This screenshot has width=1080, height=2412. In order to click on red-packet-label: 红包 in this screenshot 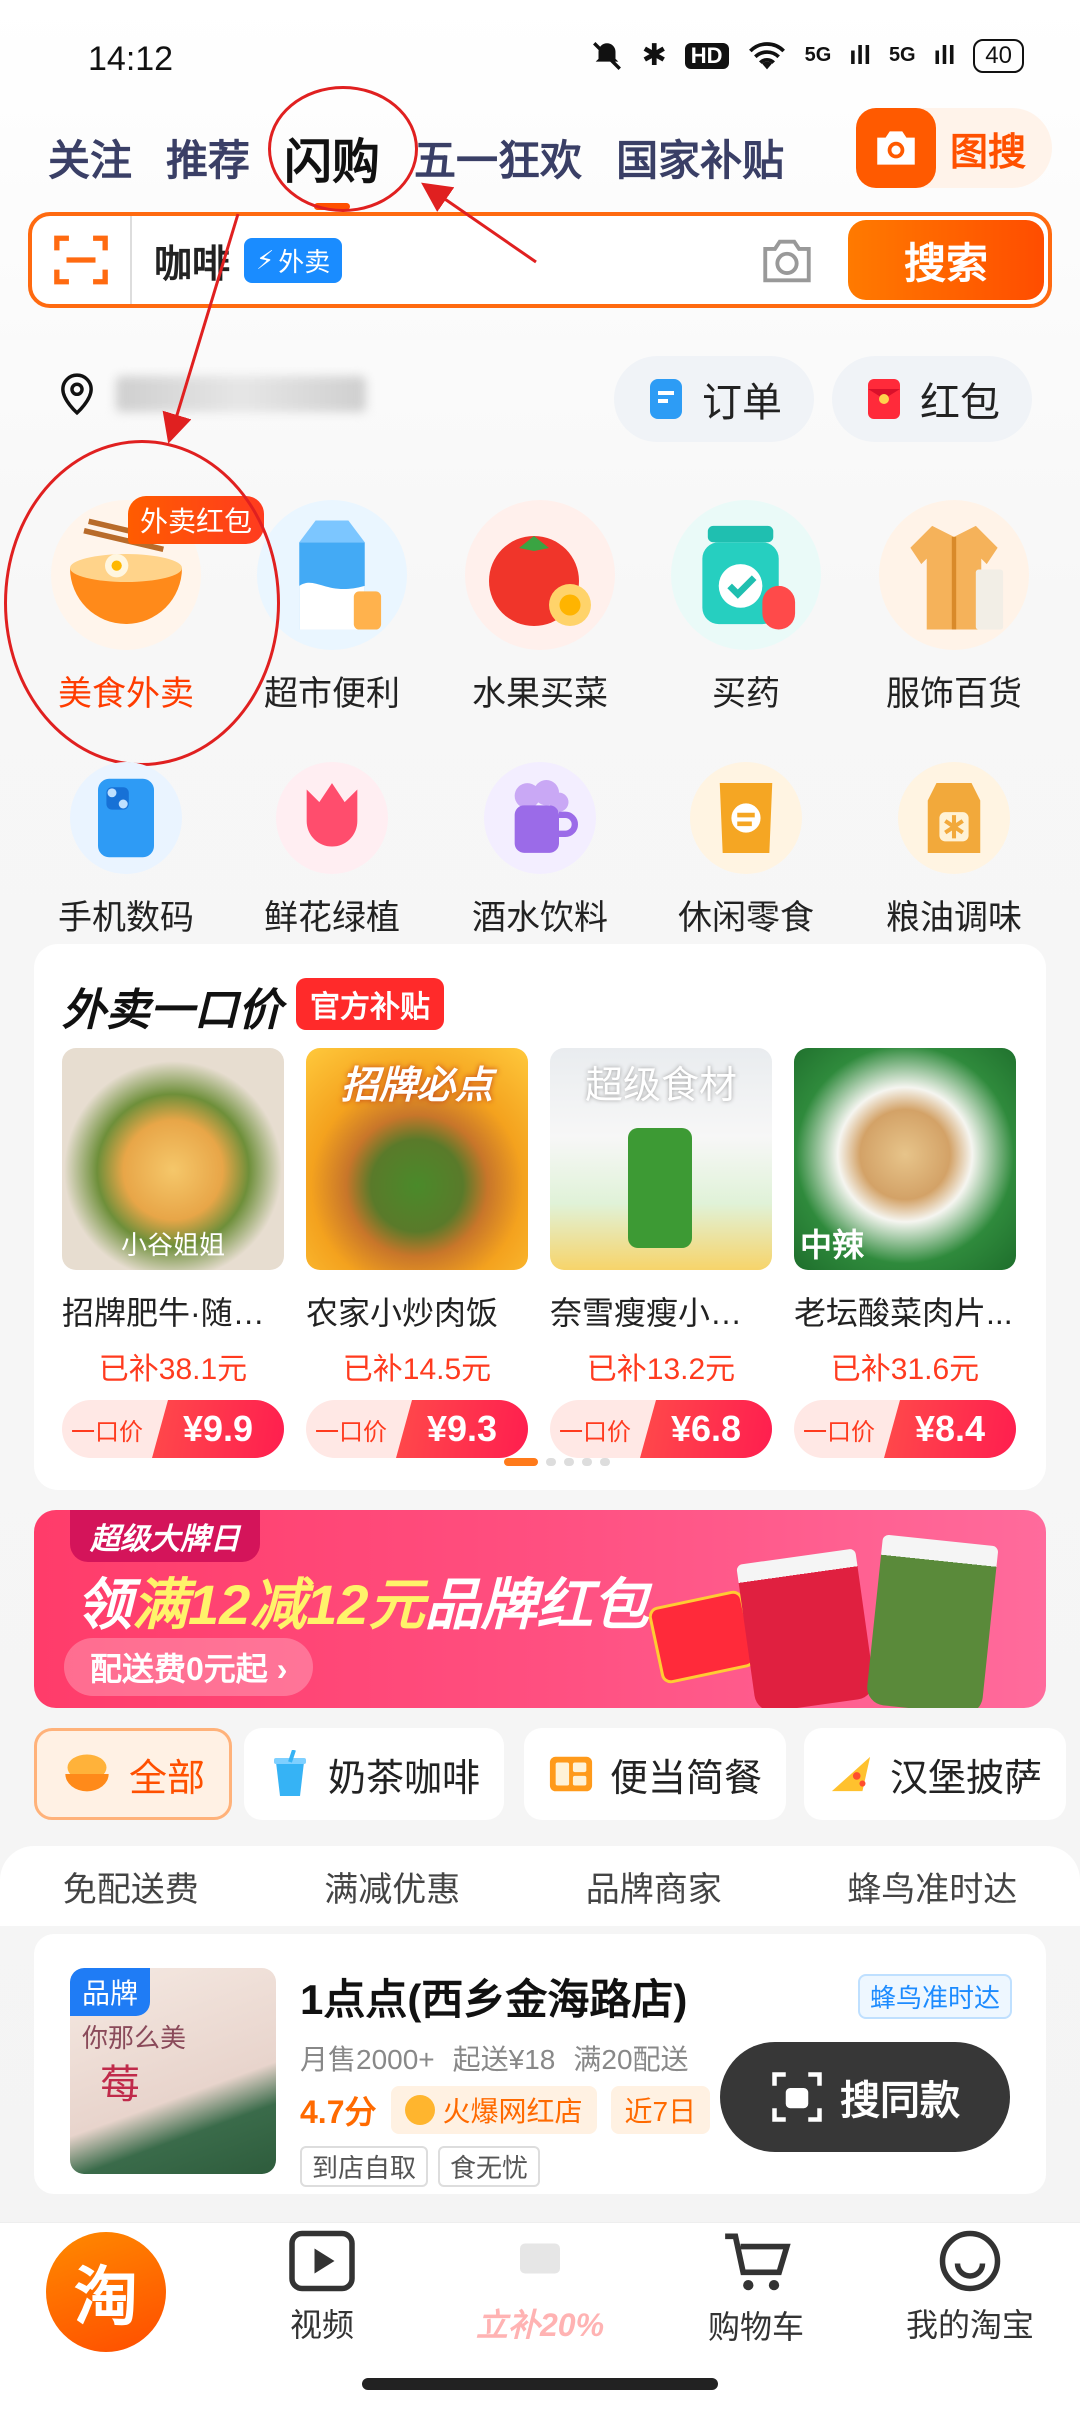, I will do `click(960, 403)`.